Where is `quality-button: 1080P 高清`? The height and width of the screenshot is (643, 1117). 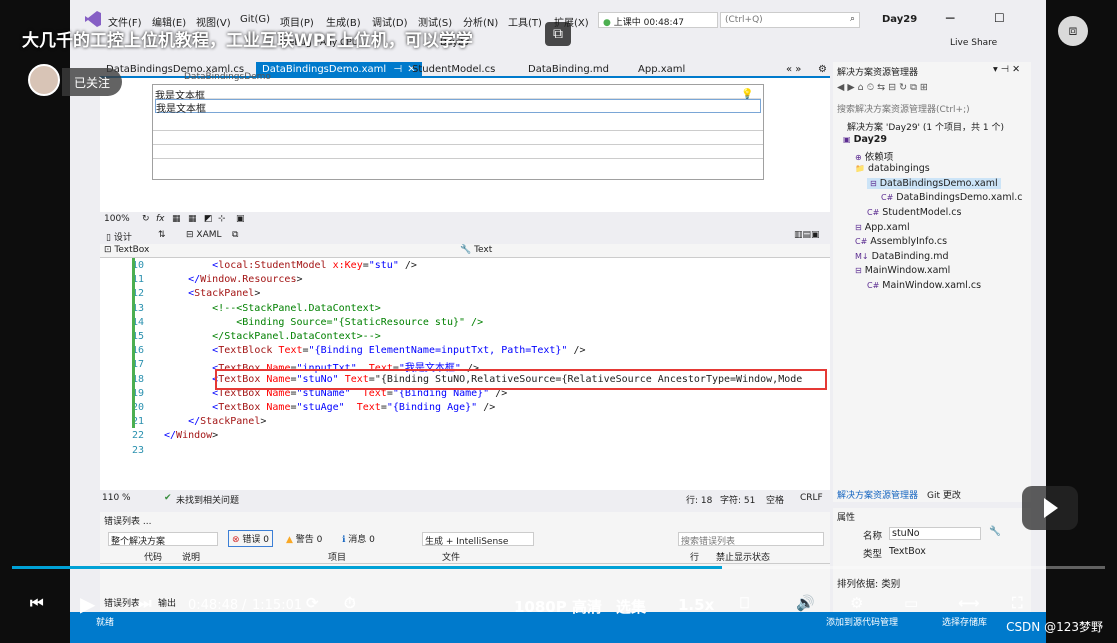
quality-button: 1080P 高清 is located at coordinates (558, 606).